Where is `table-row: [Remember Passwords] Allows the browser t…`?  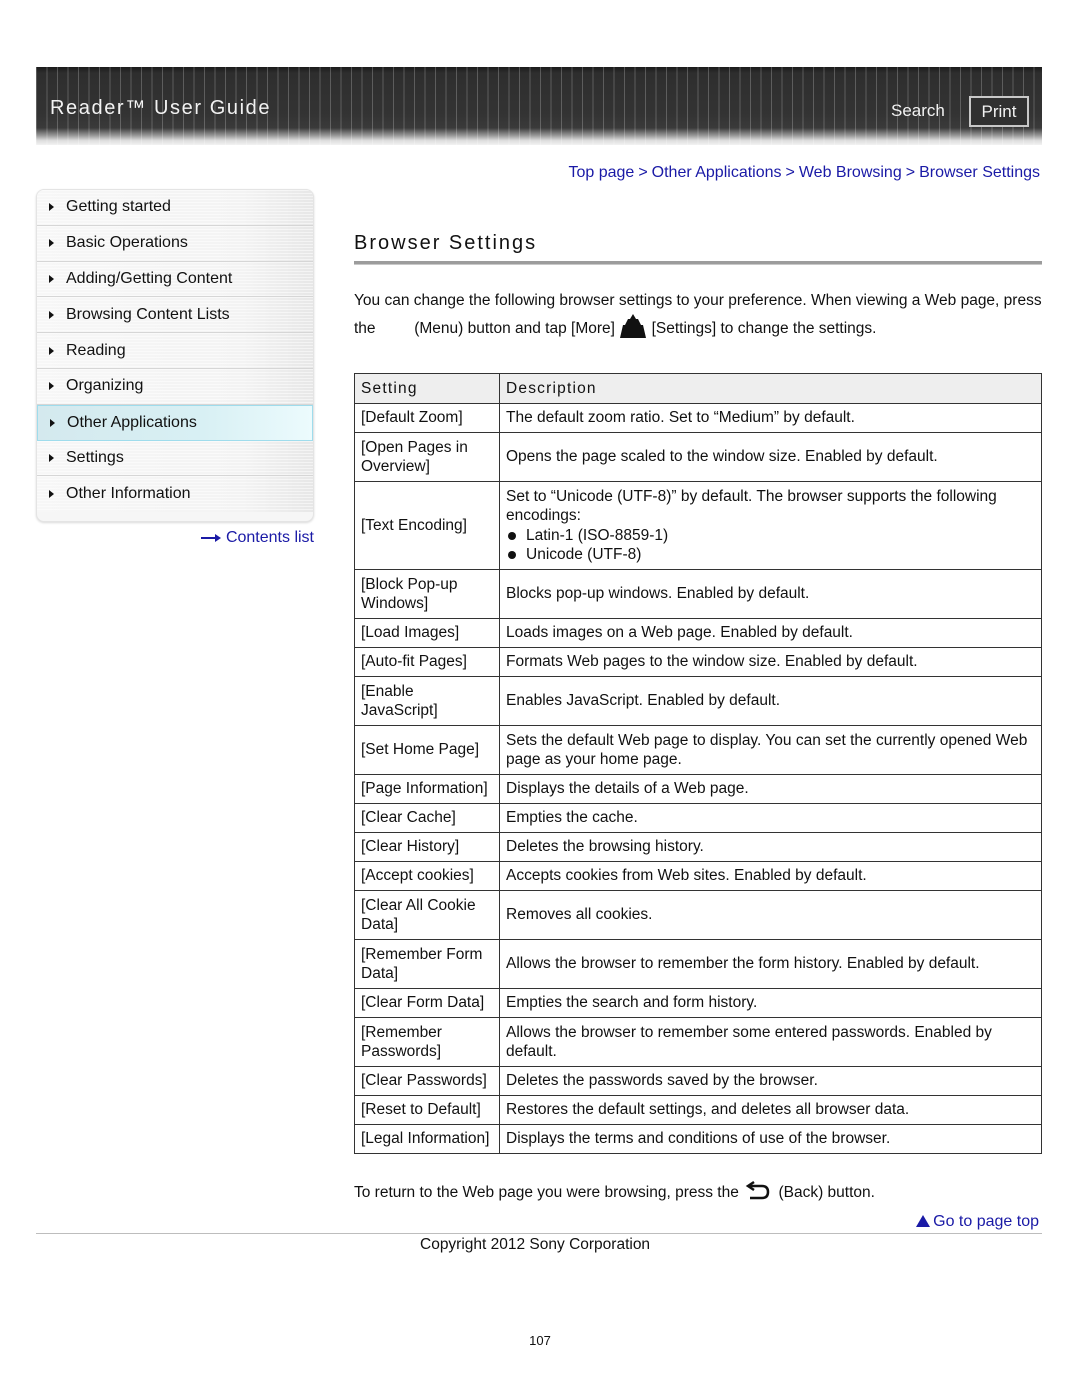
table-row: [Remember Passwords] Allows the browser t… is located at coordinates (698, 1042).